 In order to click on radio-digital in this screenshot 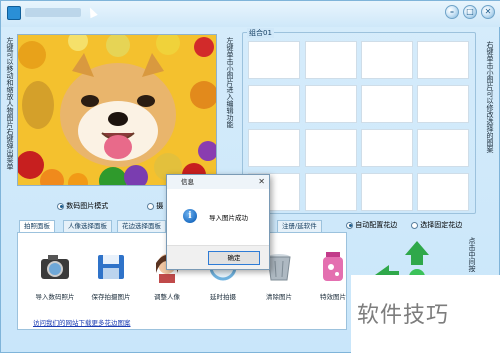, I will do `click(60, 206)`.